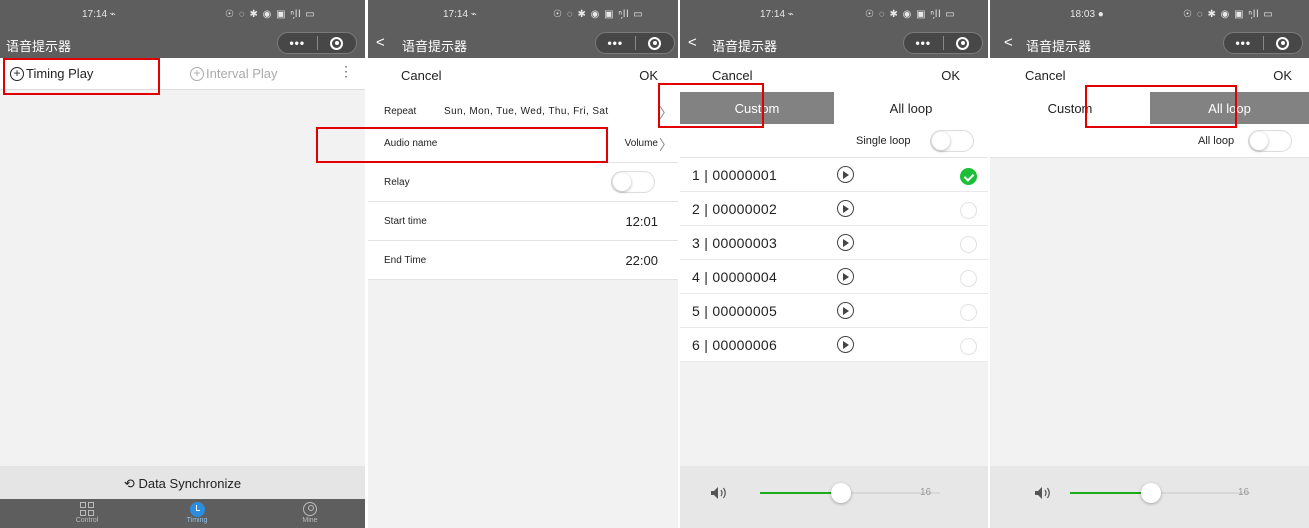 The width and height of the screenshot is (1309, 528). What do you see at coordinates (633, 182) in the screenshot?
I see `relay-toggle` at bounding box center [633, 182].